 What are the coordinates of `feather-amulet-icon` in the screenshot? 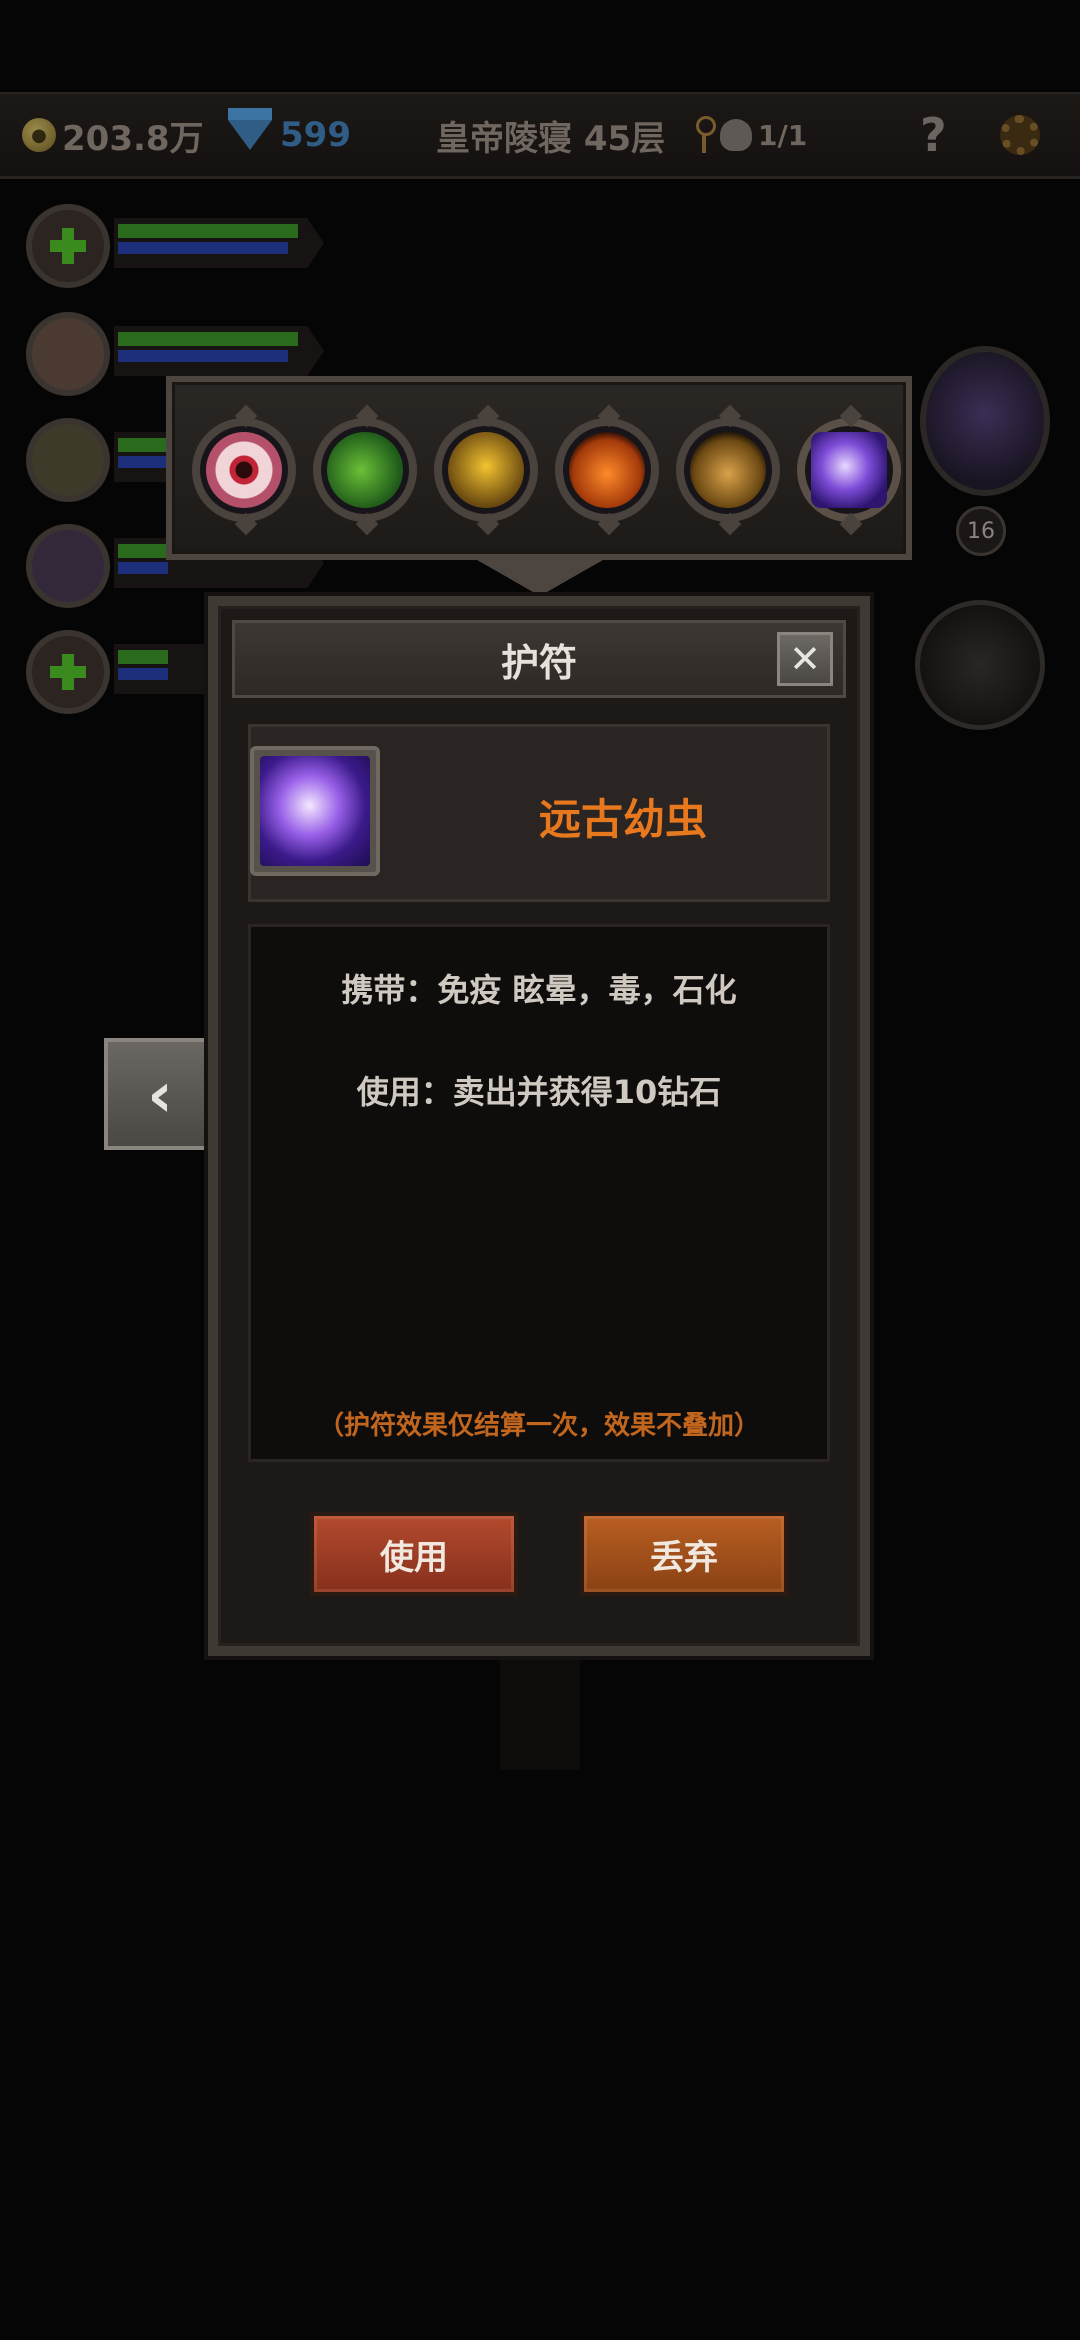 It's located at (486, 470).